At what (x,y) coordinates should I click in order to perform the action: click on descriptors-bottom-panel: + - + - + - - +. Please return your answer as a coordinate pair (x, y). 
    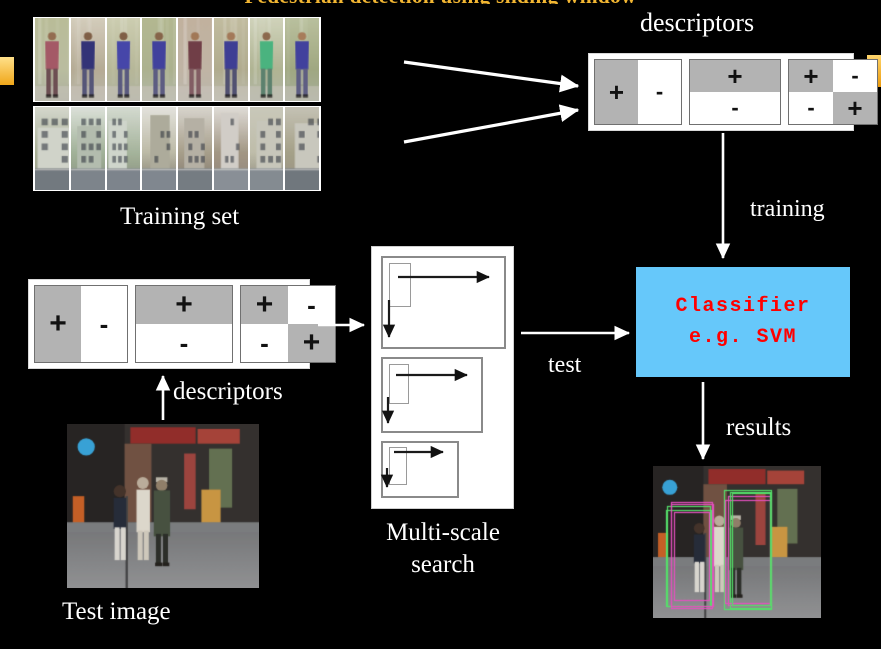
    Looking at the image, I should click on (182, 324).